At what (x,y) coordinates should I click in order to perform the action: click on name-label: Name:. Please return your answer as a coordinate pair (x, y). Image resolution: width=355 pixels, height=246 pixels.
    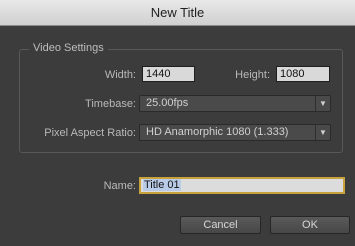
    Looking at the image, I should click on (119, 186).